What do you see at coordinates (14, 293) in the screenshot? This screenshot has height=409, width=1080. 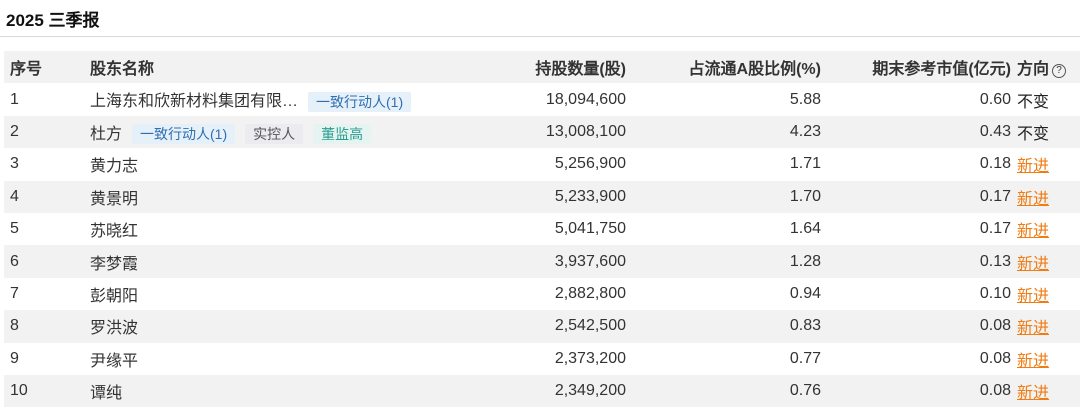 I see `row-number: 7` at bounding box center [14, 293].